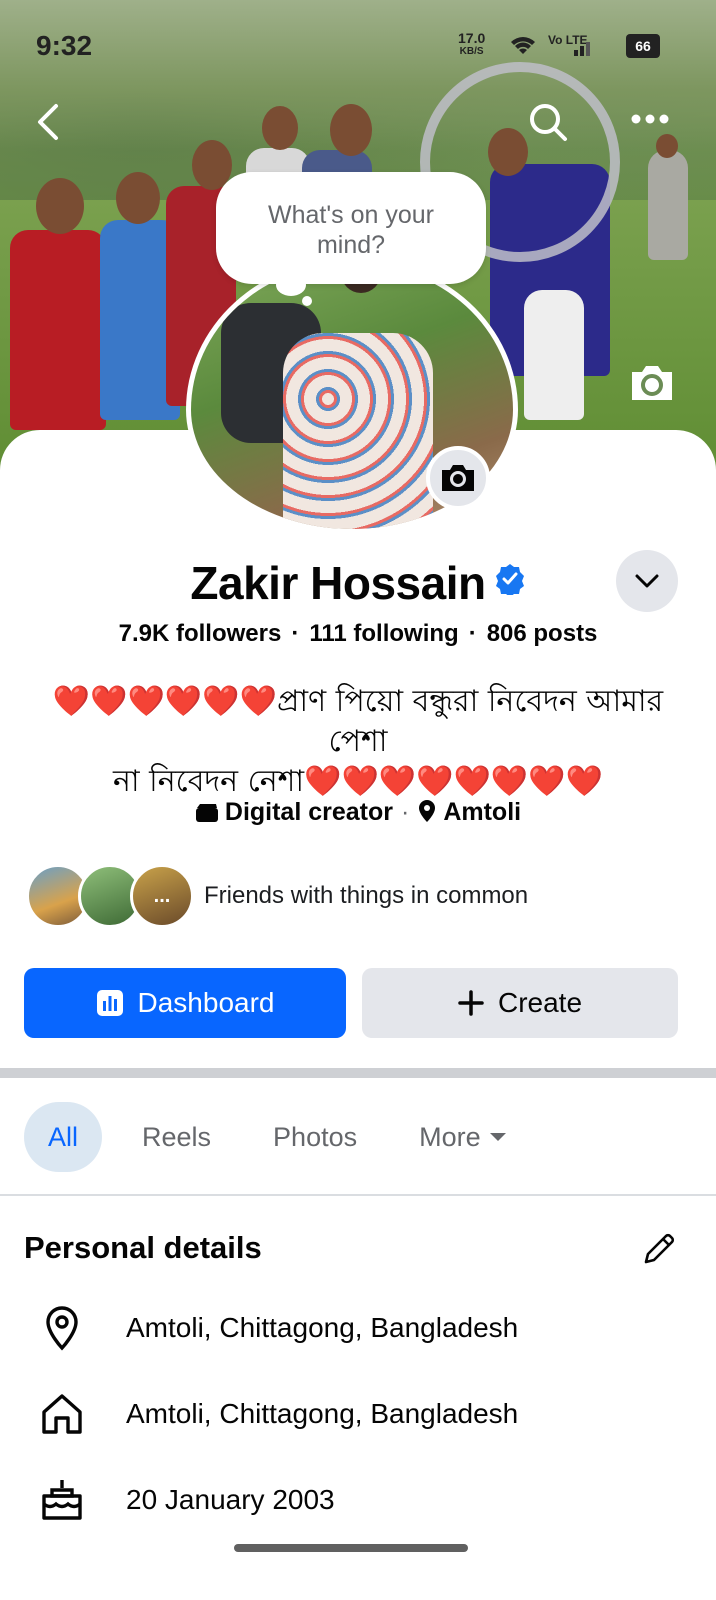  Describe the element at coordinates (206, 1002) in the screenshot. I see `dashboard-label: Dashboard` at that location.